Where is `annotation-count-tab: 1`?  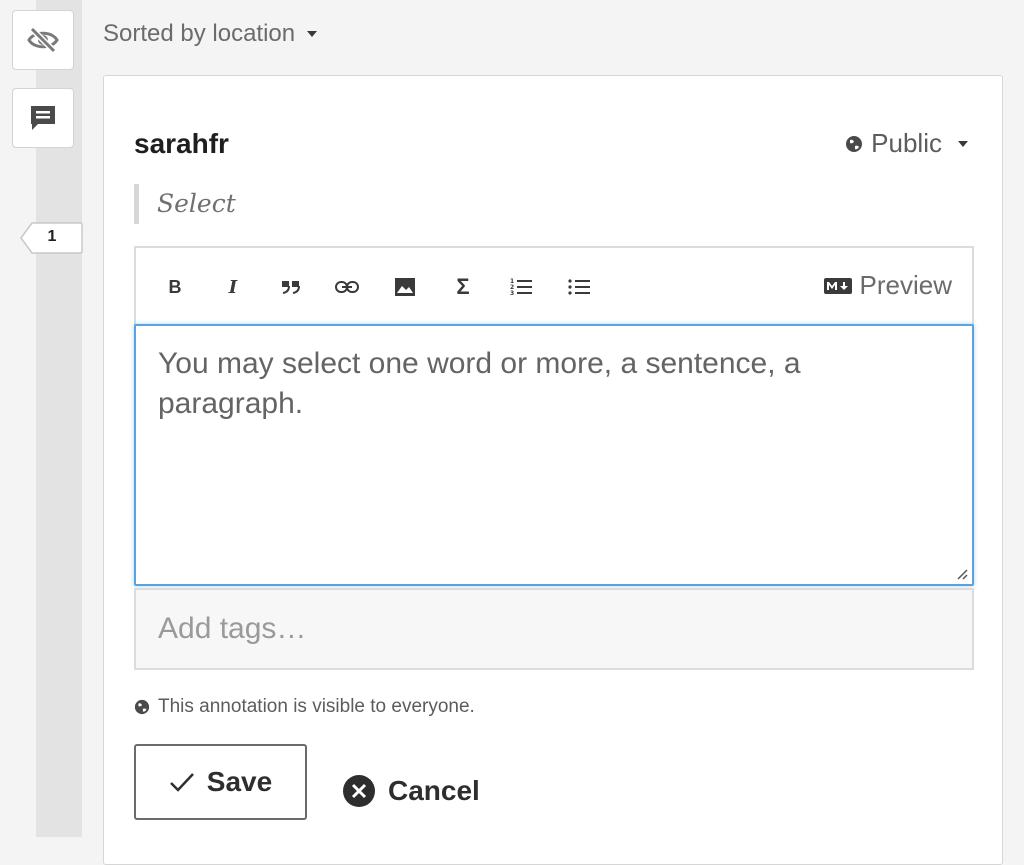 annotation-count-tab: 1 is located at coordinates (51, 238).